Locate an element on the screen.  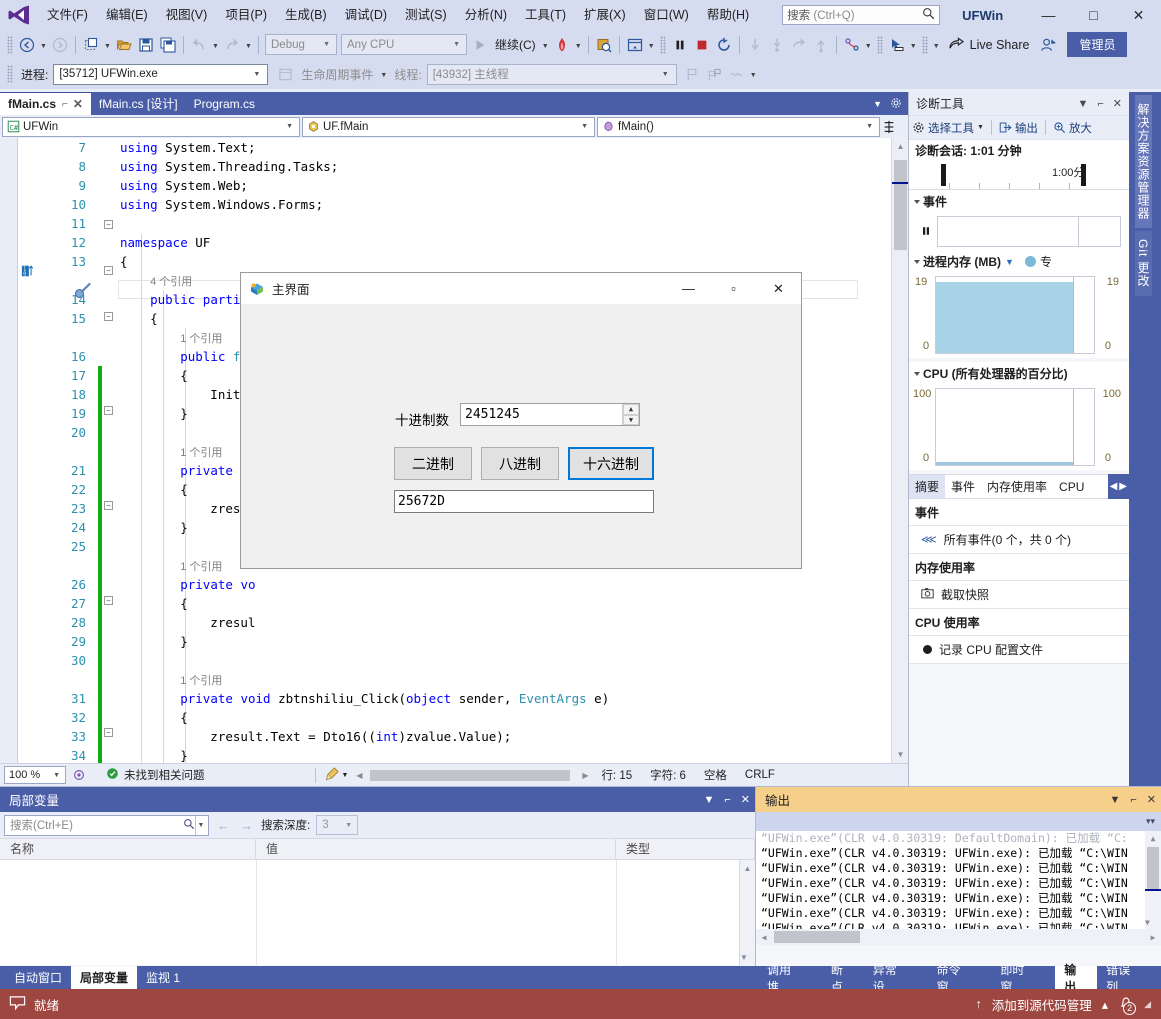
chevron-left-icon: ◀ is located at coordinates (1114, 486).